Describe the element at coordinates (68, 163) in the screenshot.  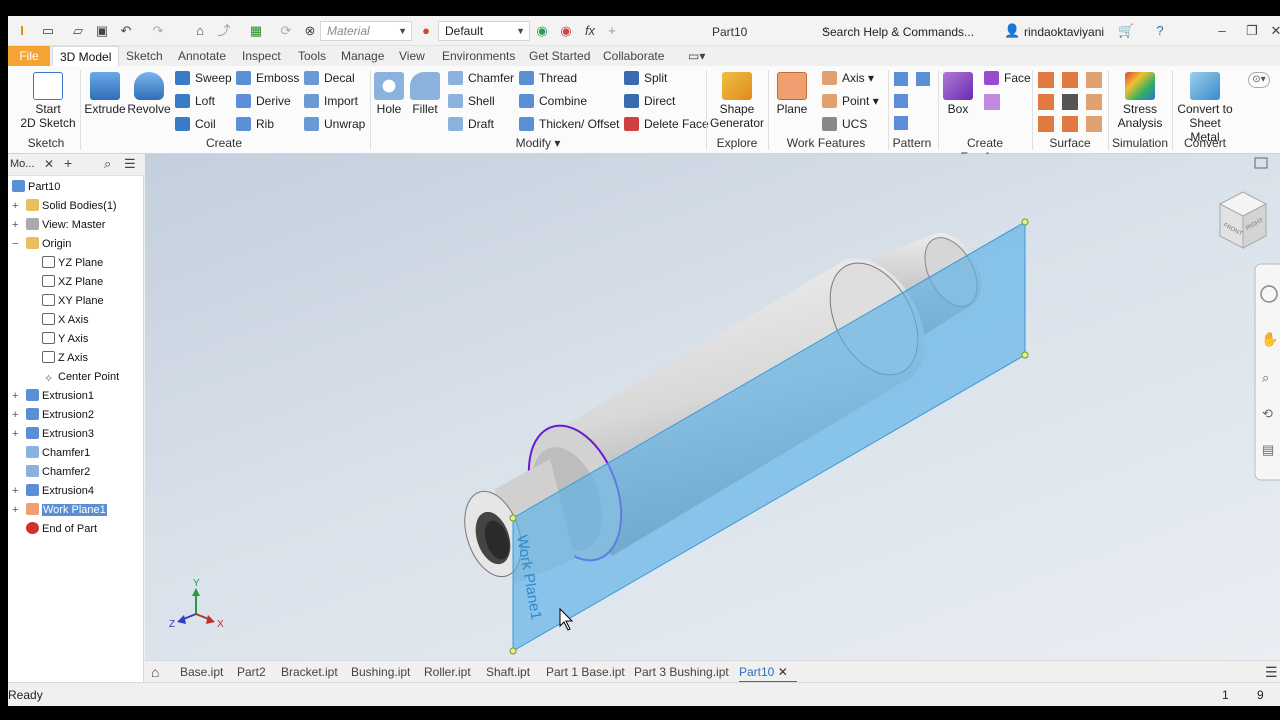
I see `add-icon: +` at that location.